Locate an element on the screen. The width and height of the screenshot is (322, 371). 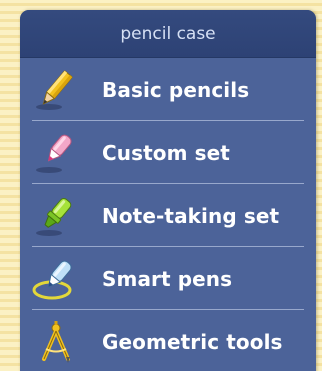
menu-item-label: Custom set is located at coordinates (166, 152).